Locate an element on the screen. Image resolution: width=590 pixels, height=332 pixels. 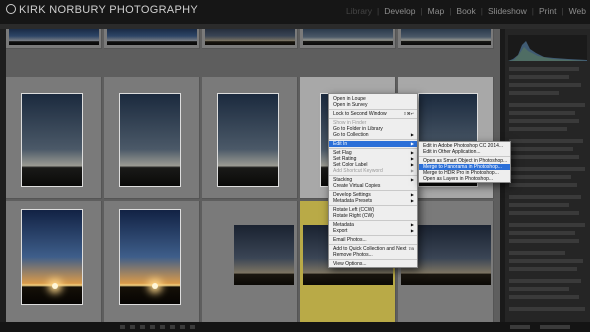
module-library: Library is located at coordinates (359, 11).